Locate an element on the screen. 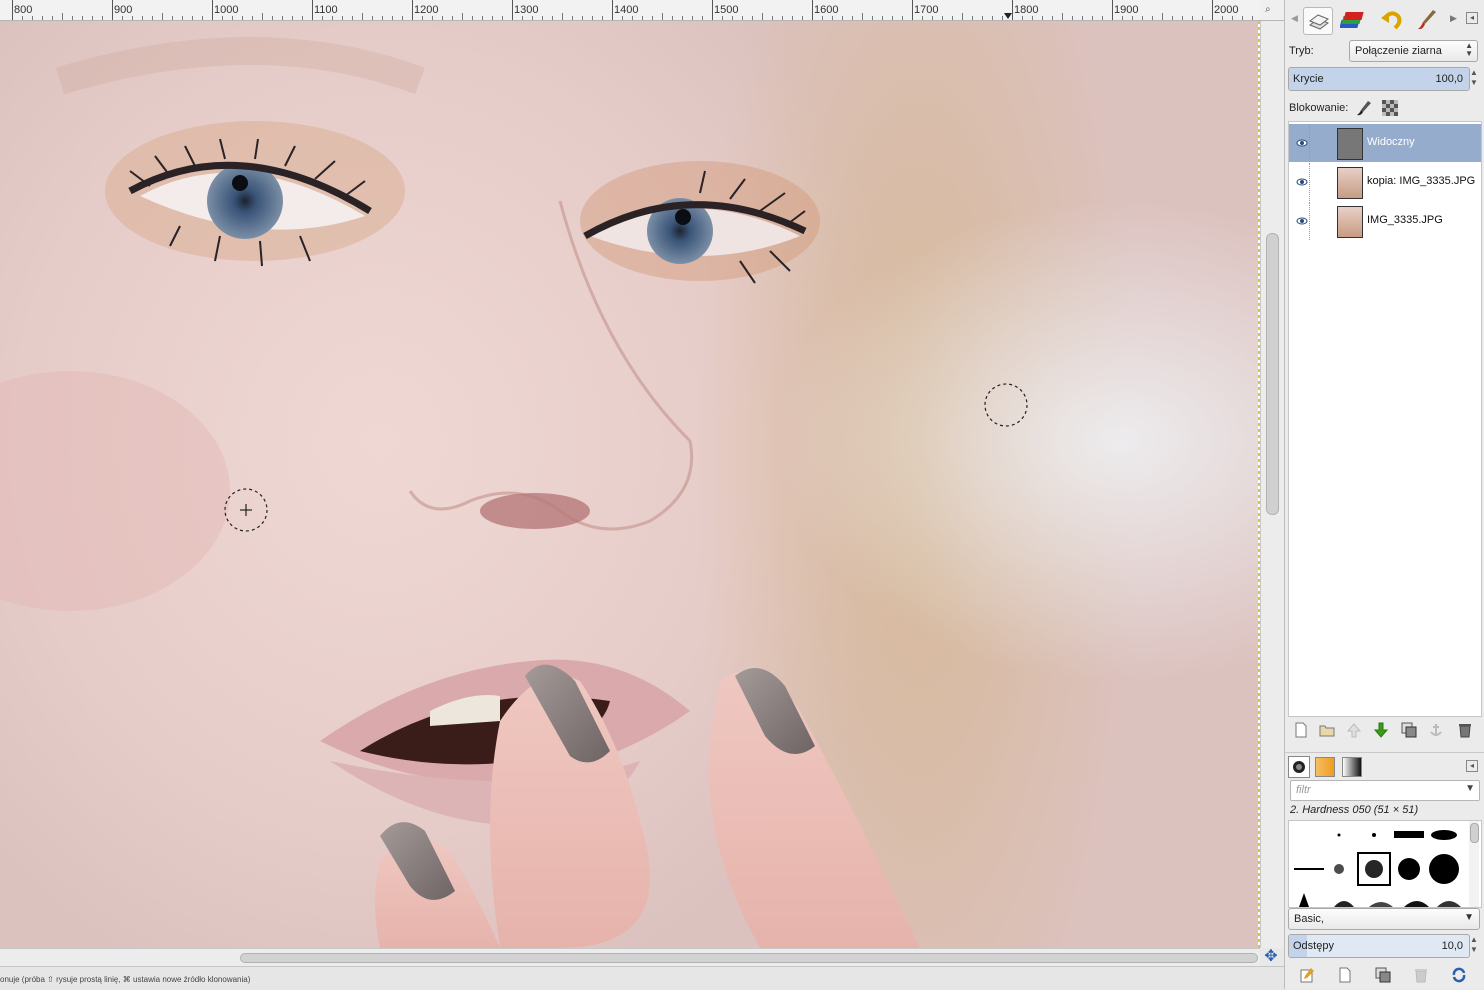 The width and height of the screenshot is (1484, 990). gradients-tab is located at coordinates (1352, 767).